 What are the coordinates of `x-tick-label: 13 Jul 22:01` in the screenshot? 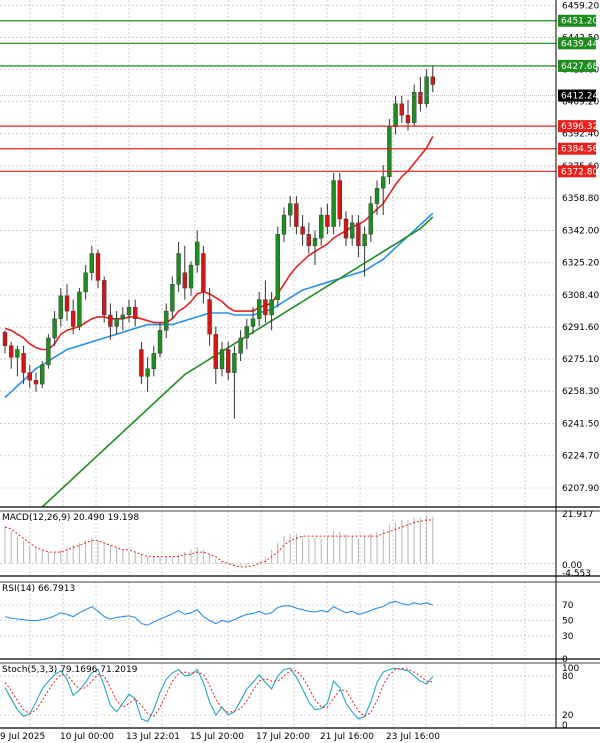 It's located at (153, 737).